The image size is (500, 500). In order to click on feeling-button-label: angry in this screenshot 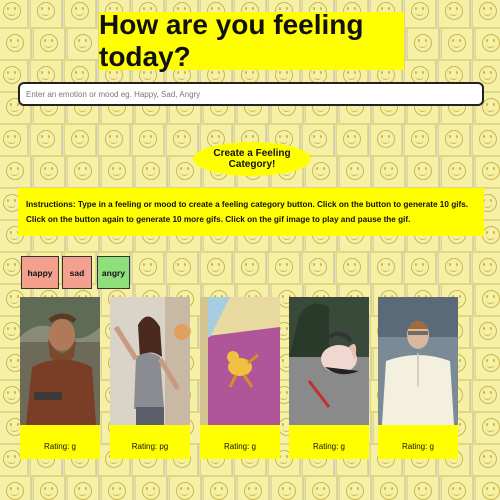, I will do `click(113, 272)`.